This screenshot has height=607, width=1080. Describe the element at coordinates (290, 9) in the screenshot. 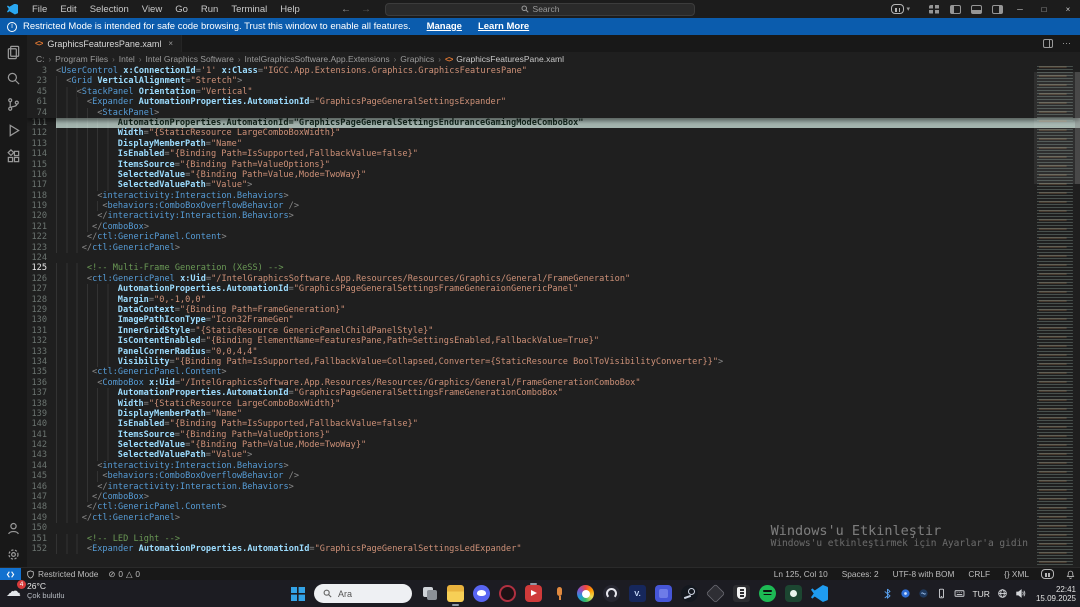

I see `menu-item: Help` at that location.